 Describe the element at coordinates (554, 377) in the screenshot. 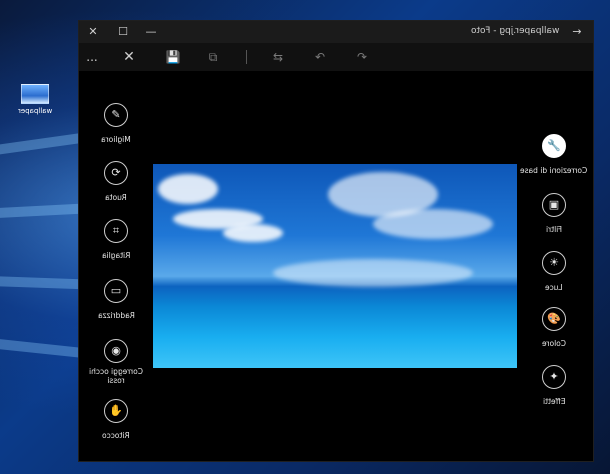

I see `effects-icon: ✦` at that location.